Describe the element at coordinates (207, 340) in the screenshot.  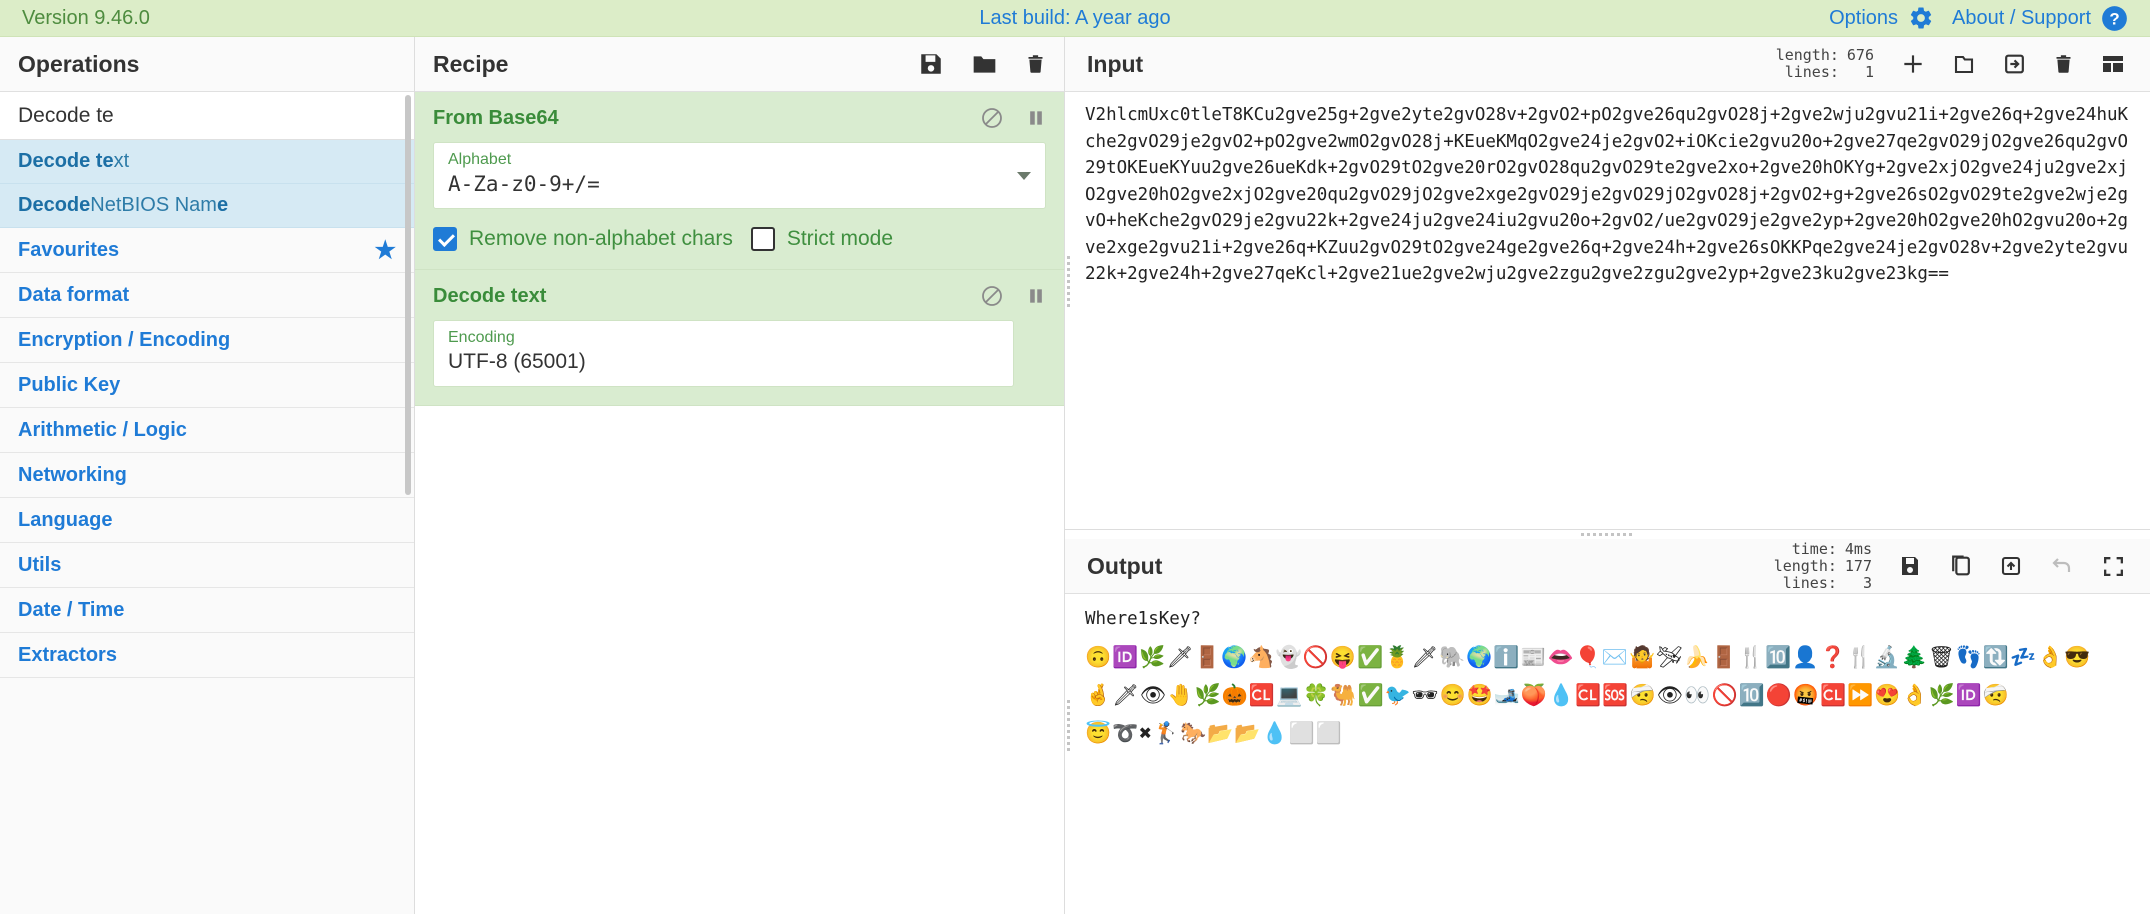
I see `sidebar-item-encryption-encoding: Encryption / Encoding` at that location.